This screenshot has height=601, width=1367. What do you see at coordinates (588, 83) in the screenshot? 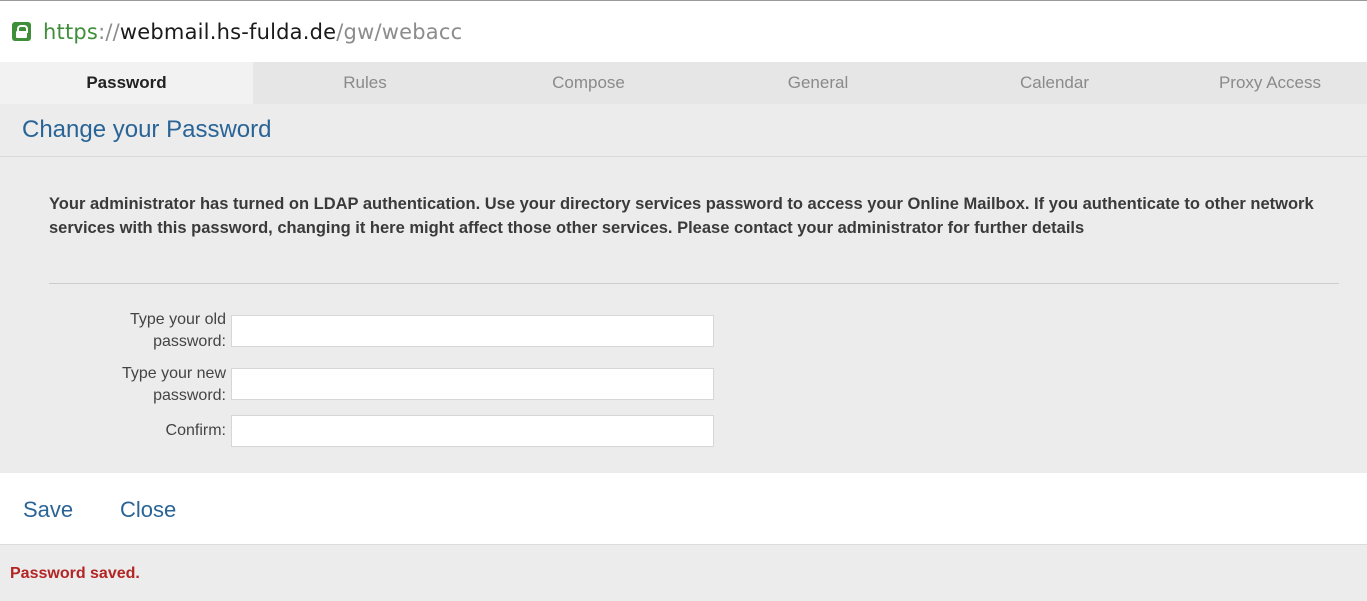
I see `tab-compose: Compose` at bounding box center [588, 83].